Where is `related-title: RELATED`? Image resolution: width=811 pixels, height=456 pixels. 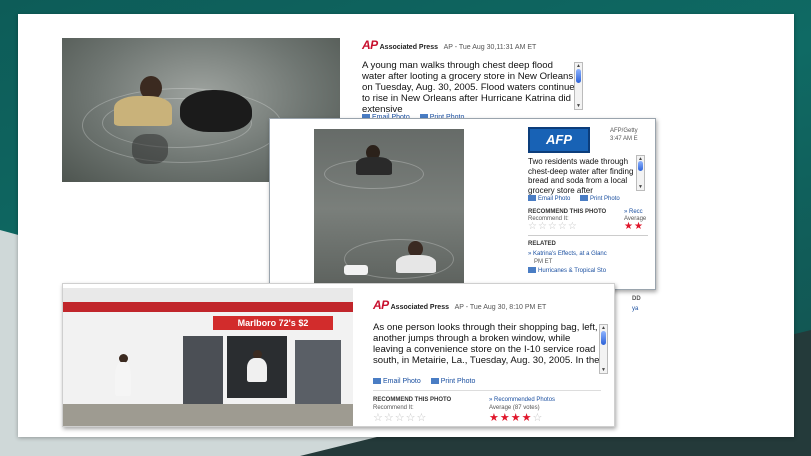
related-title: RELATED is located at coordinates (542, 244).